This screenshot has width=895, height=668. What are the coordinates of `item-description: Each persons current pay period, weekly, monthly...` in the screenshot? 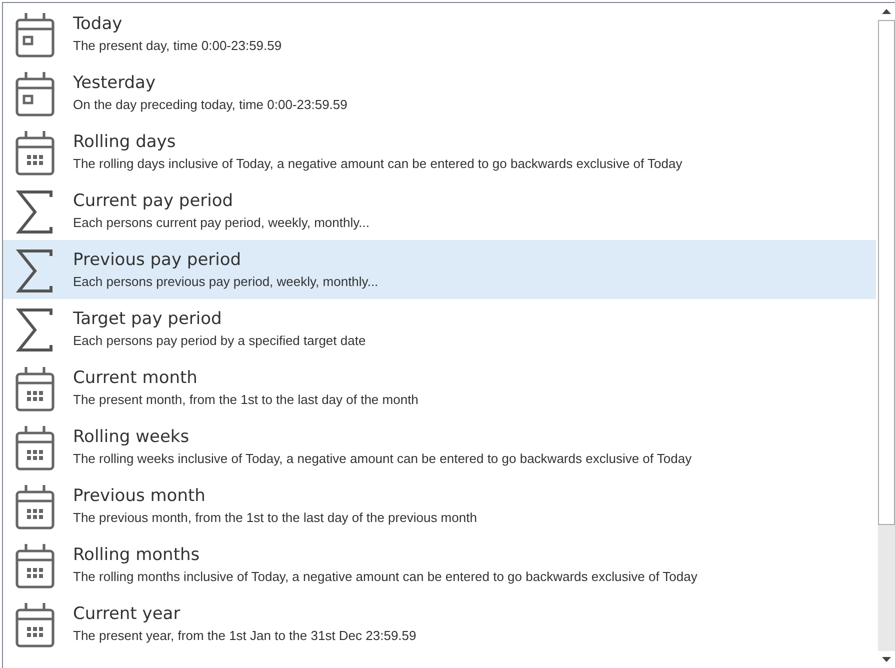 It's located at (221, 222).